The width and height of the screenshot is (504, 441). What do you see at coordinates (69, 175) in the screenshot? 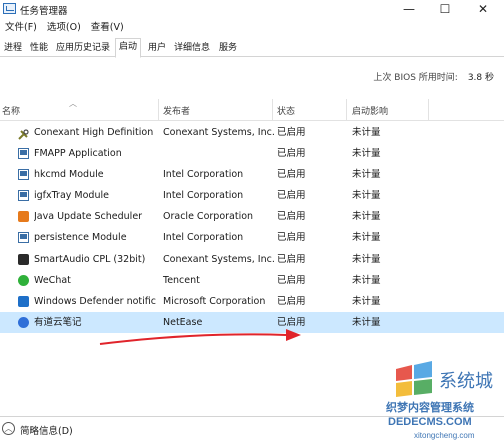
I see `row-name: hkcmd Module` at bounding box center [69, 175].